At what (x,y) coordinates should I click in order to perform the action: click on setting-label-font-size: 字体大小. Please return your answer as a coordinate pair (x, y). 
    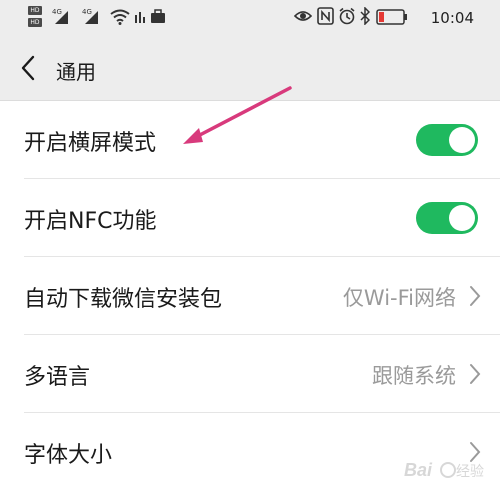
    Looking at the image, I should click on (68, 455).